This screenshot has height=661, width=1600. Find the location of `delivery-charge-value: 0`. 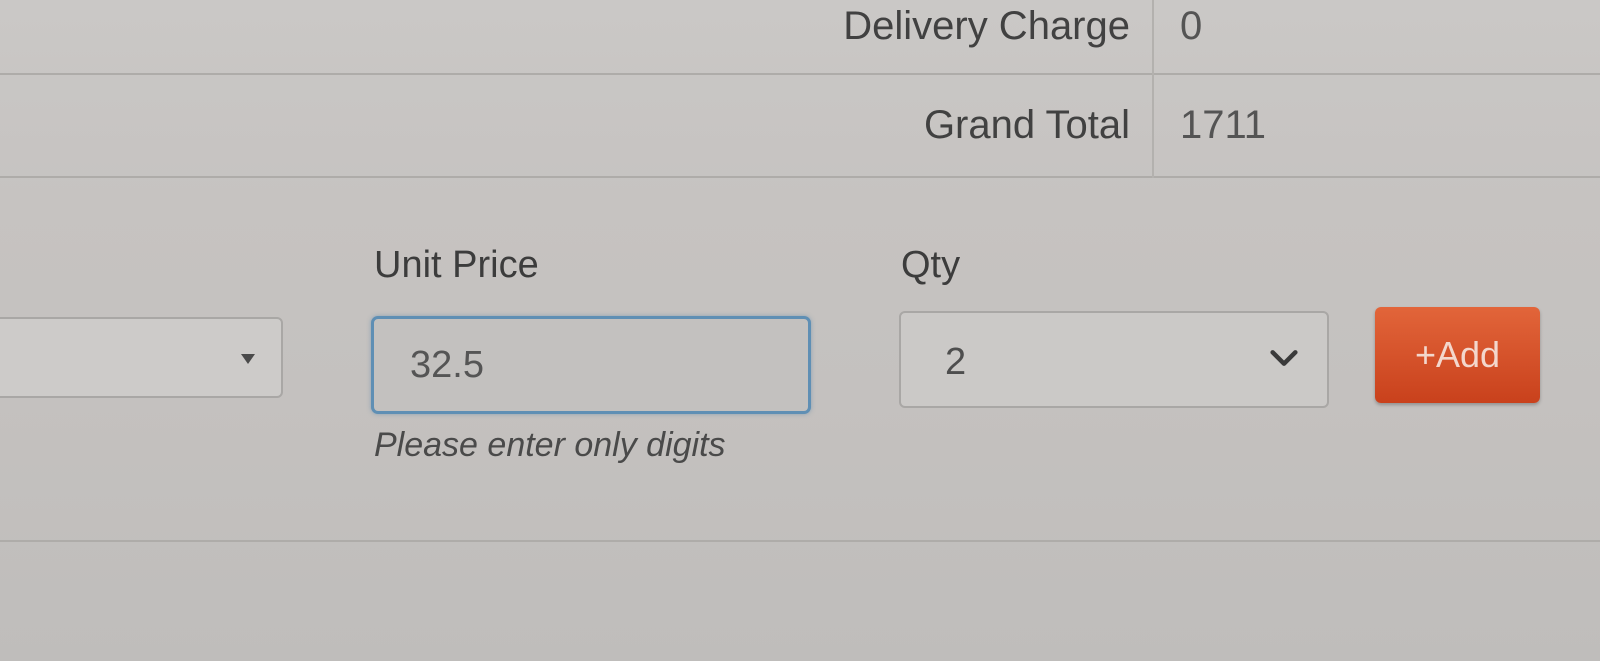

delivery-charge-value: 0 is located at coordinates (1191, 26).